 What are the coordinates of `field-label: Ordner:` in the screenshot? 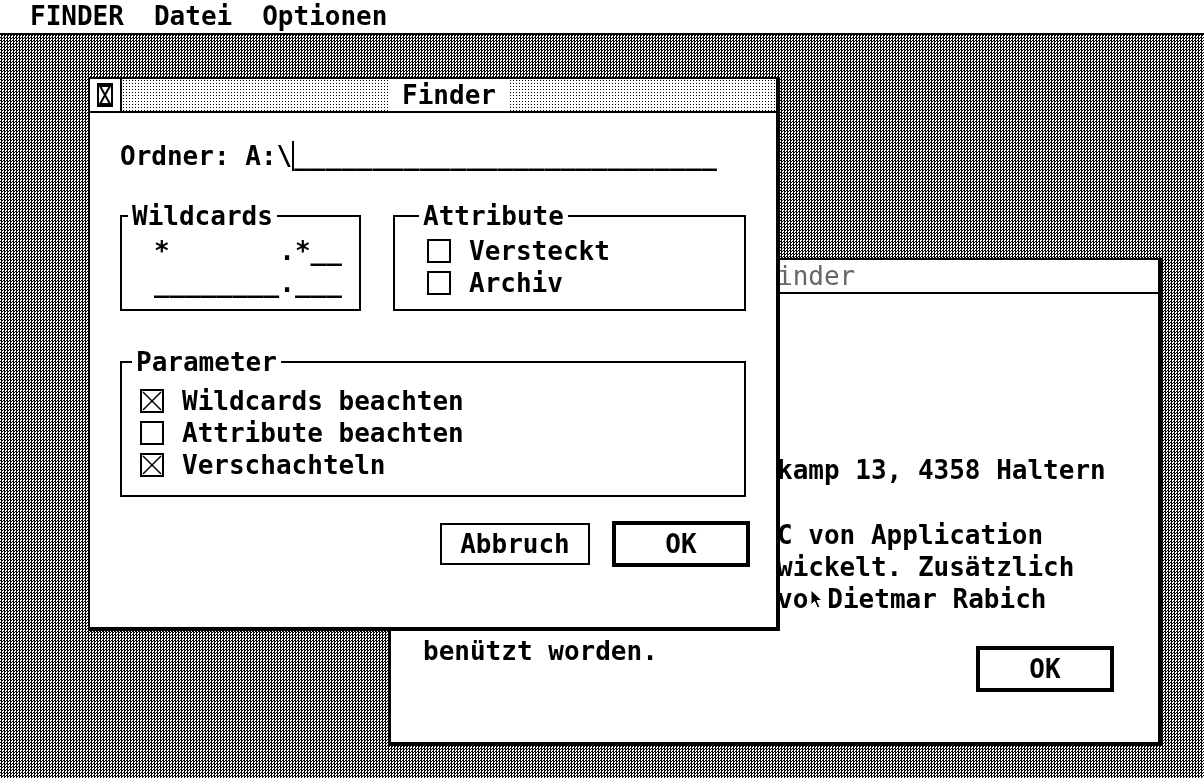 It's located at (175, 156).